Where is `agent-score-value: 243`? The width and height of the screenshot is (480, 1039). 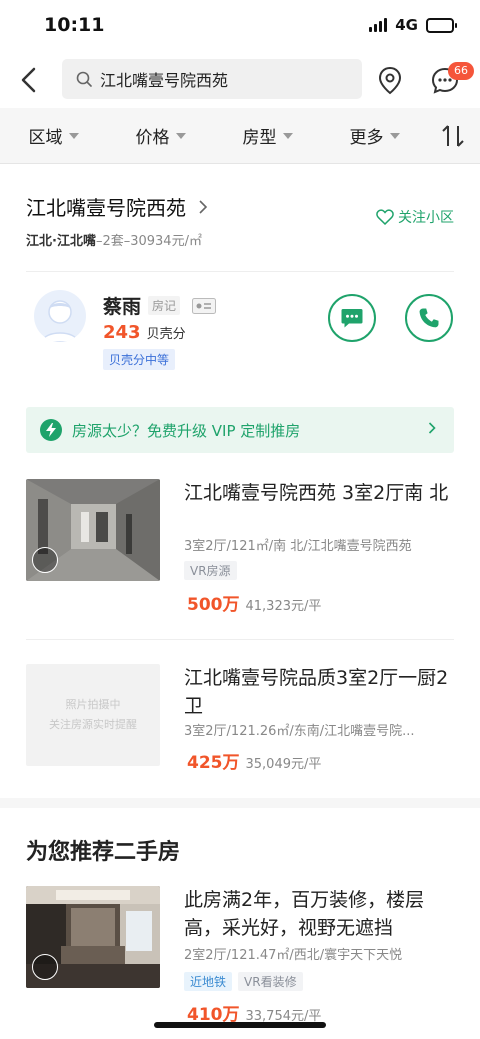 agent-score-value: 243 is located at coordinates (122, 332).